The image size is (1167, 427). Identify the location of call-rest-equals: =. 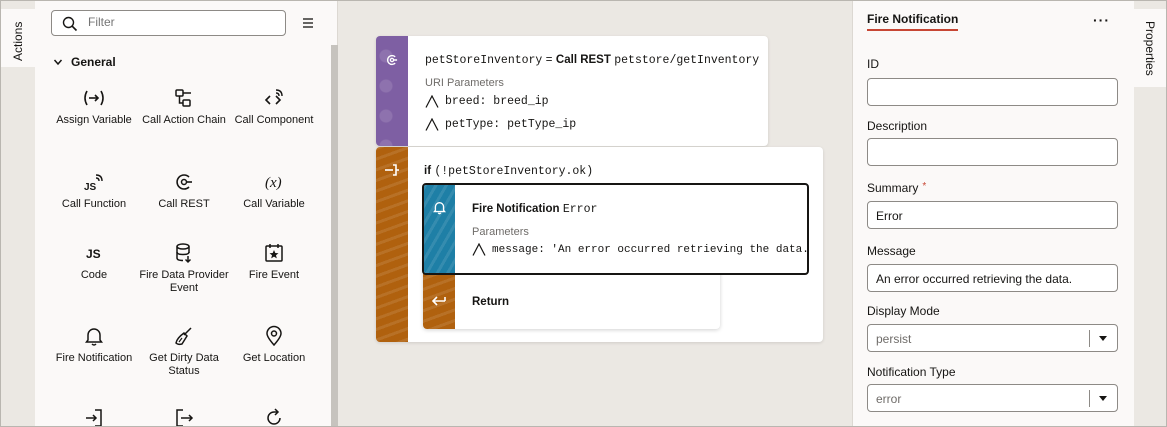
(549, 60).